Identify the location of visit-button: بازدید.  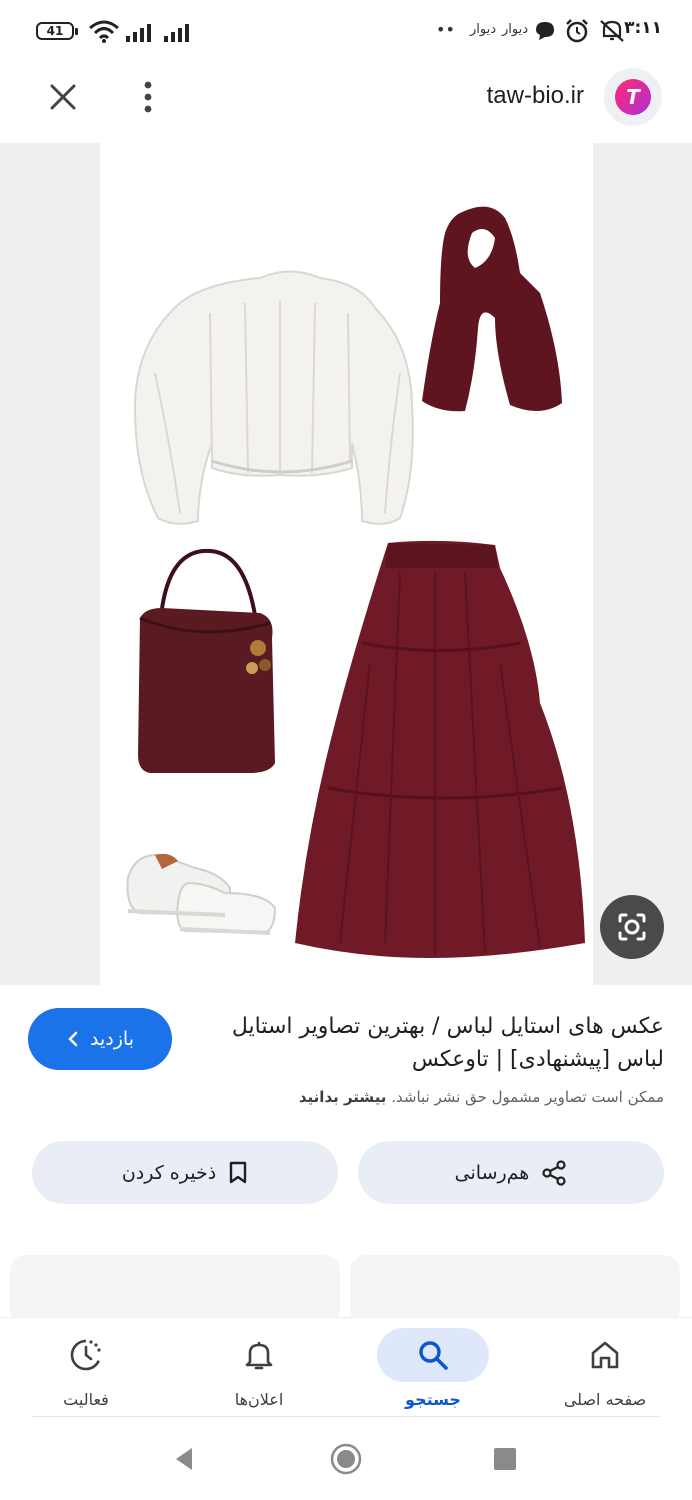
(100, 1039).